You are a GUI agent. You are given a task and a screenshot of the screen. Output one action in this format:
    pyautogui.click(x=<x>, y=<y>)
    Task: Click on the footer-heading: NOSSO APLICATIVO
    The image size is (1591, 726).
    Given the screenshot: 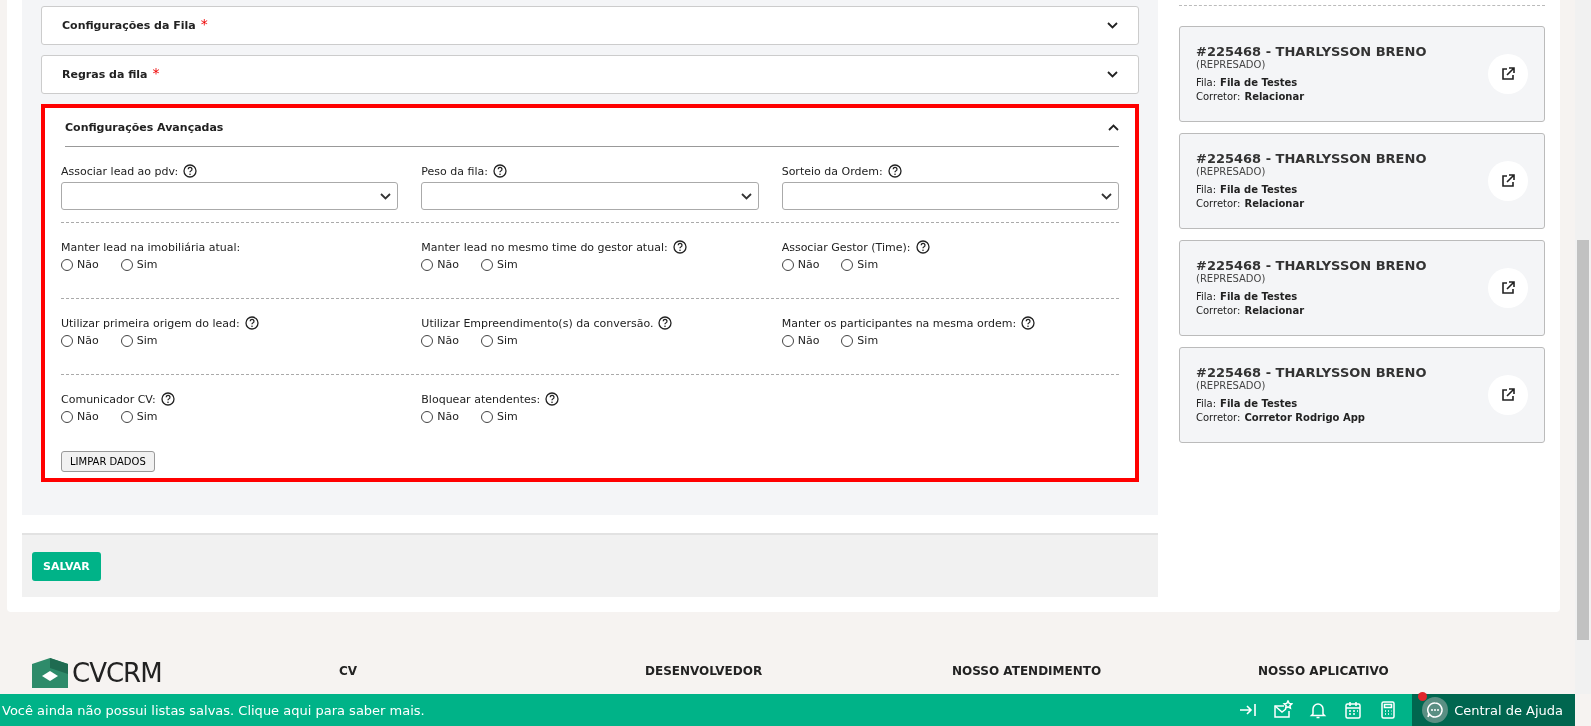 What is the action you would take?
    pyautogui.click(x=1324, y=670)
    